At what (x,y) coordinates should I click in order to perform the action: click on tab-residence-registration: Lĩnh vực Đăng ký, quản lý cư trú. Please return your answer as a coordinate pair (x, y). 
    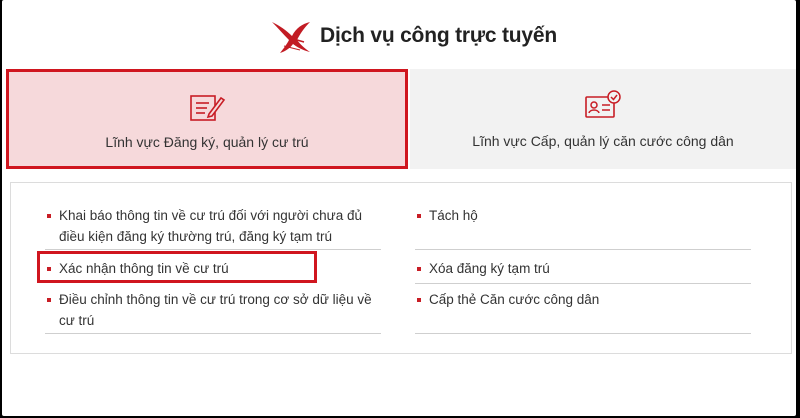
    Looking at the image, I should click on (207, 119).